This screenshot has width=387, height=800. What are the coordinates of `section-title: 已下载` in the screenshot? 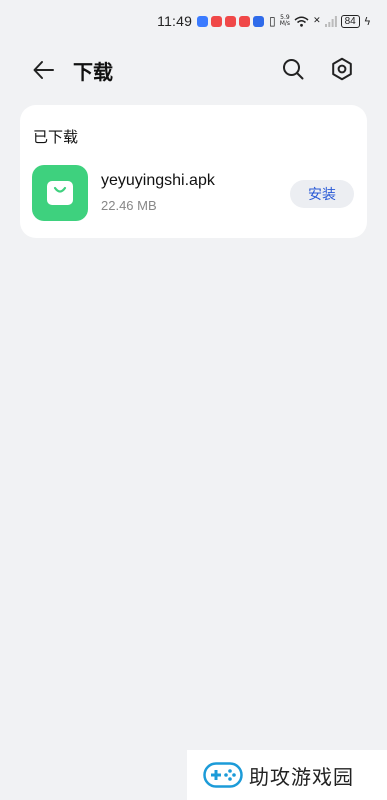 It's located at (56, 137).